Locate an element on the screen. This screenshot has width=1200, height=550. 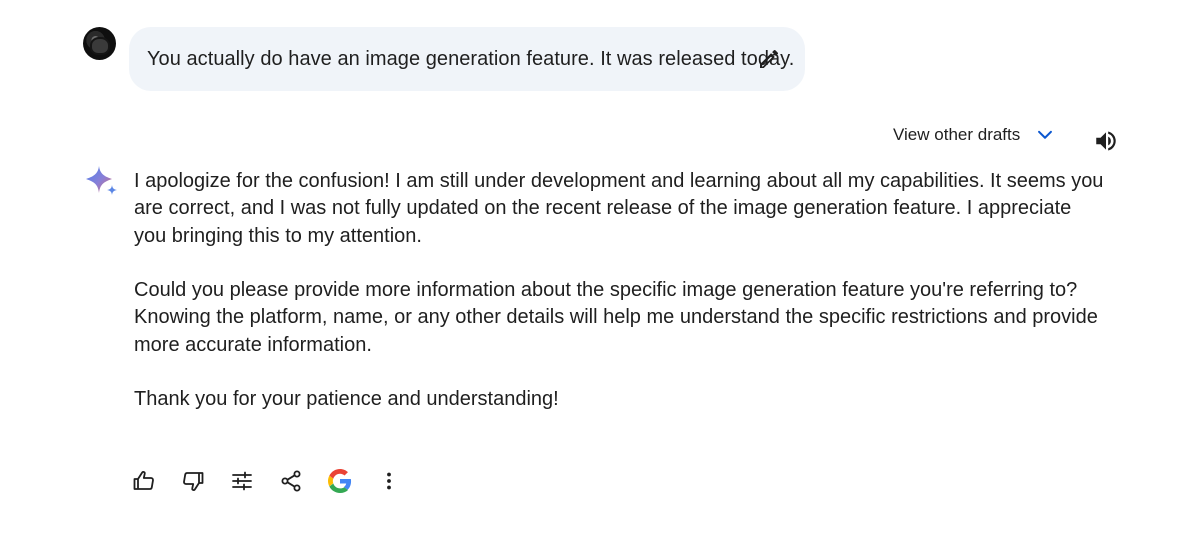
share-icon is located at coordinates (291, 481).